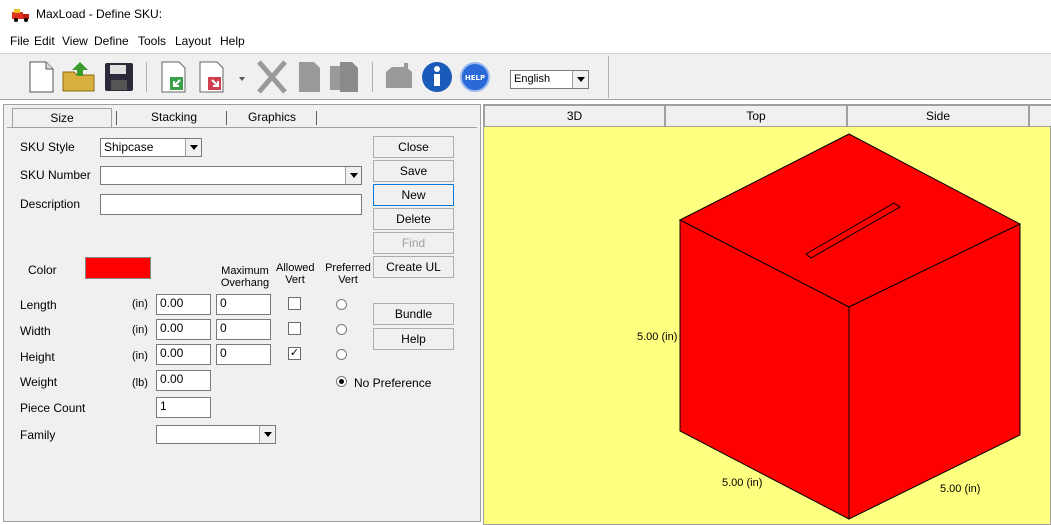 The image size is (1051, 525). Describe the element at coordinates (62, 118) in the screenshot. I see `tab-size: Size` at that location.